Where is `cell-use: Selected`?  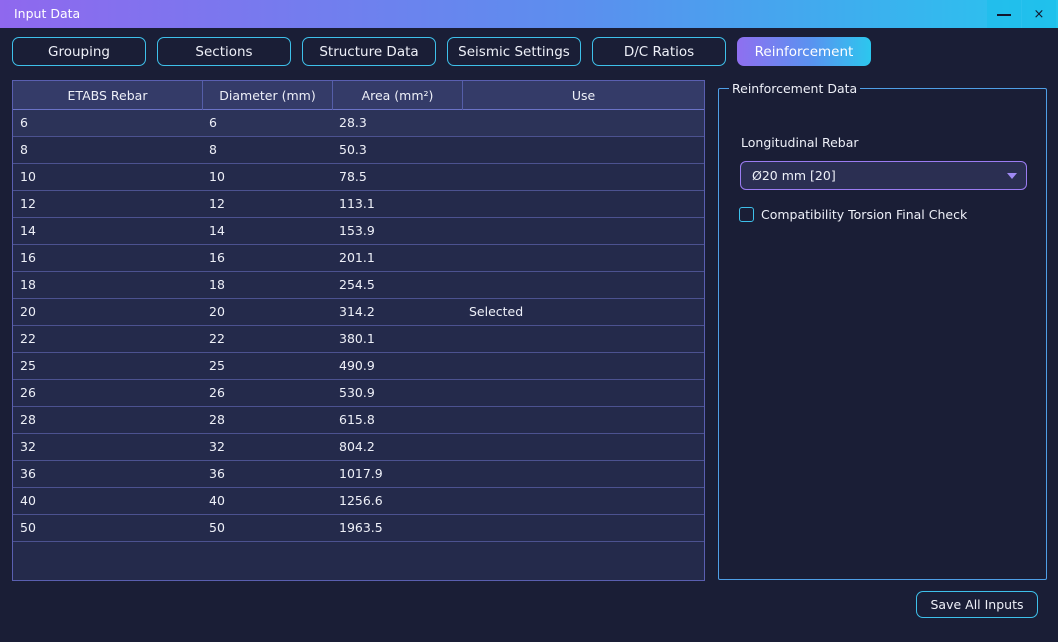
cell-use: Selected is located at coordinates (496, 311).